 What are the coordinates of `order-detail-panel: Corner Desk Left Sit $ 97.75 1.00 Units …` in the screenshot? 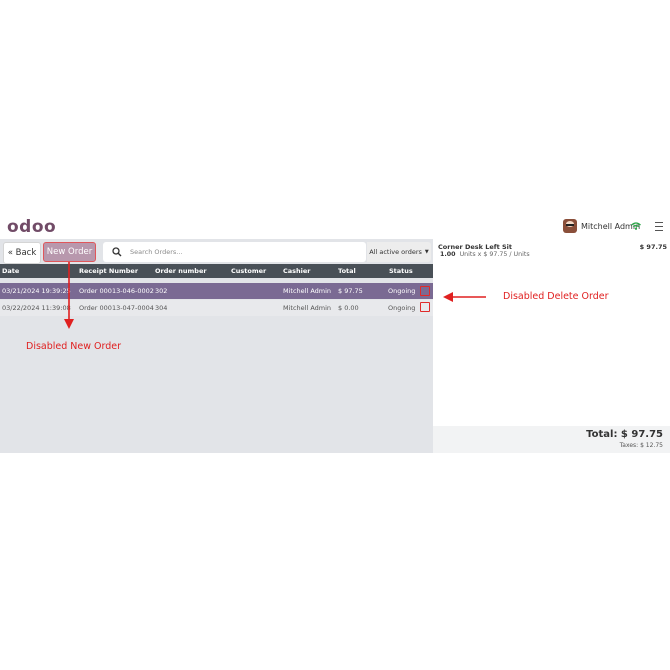 It's located at (551, 346).